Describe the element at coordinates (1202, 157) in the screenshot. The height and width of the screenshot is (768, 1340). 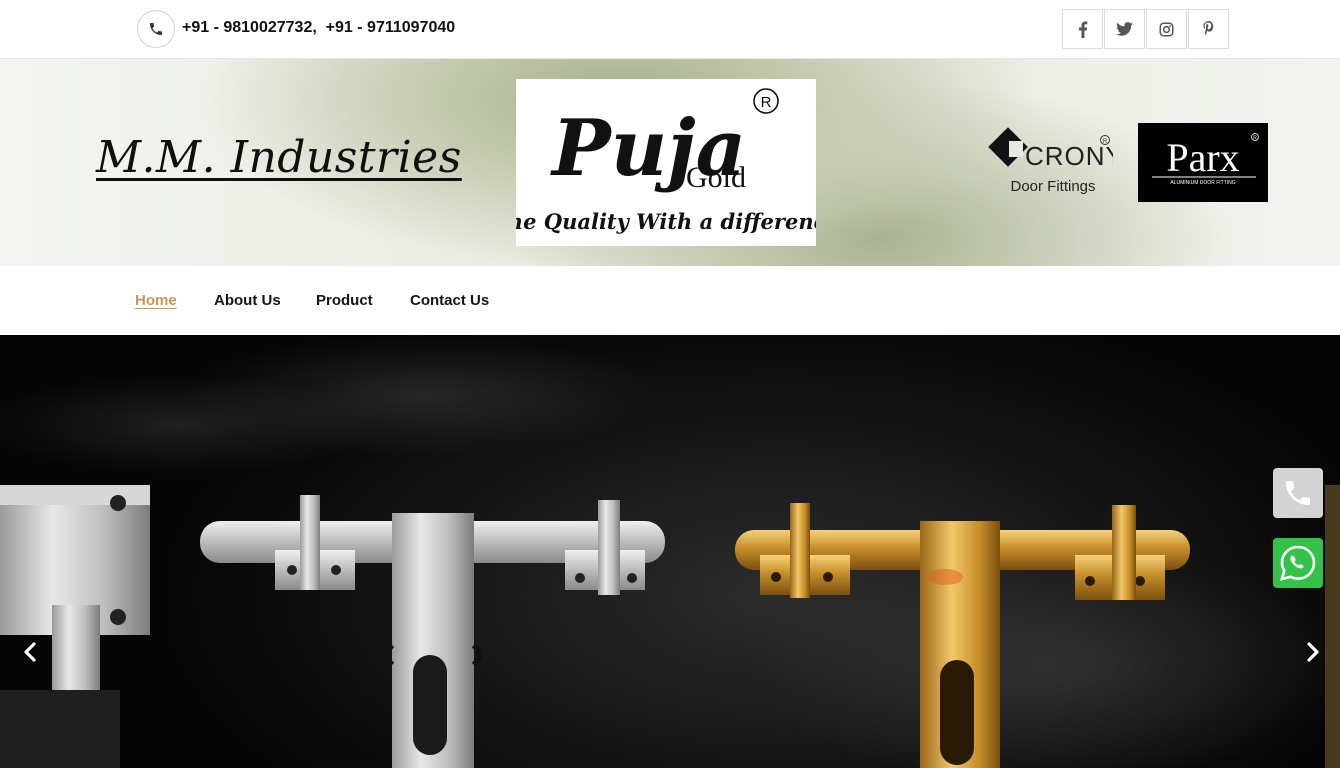
I see `parx-brand: Parx` at that location.